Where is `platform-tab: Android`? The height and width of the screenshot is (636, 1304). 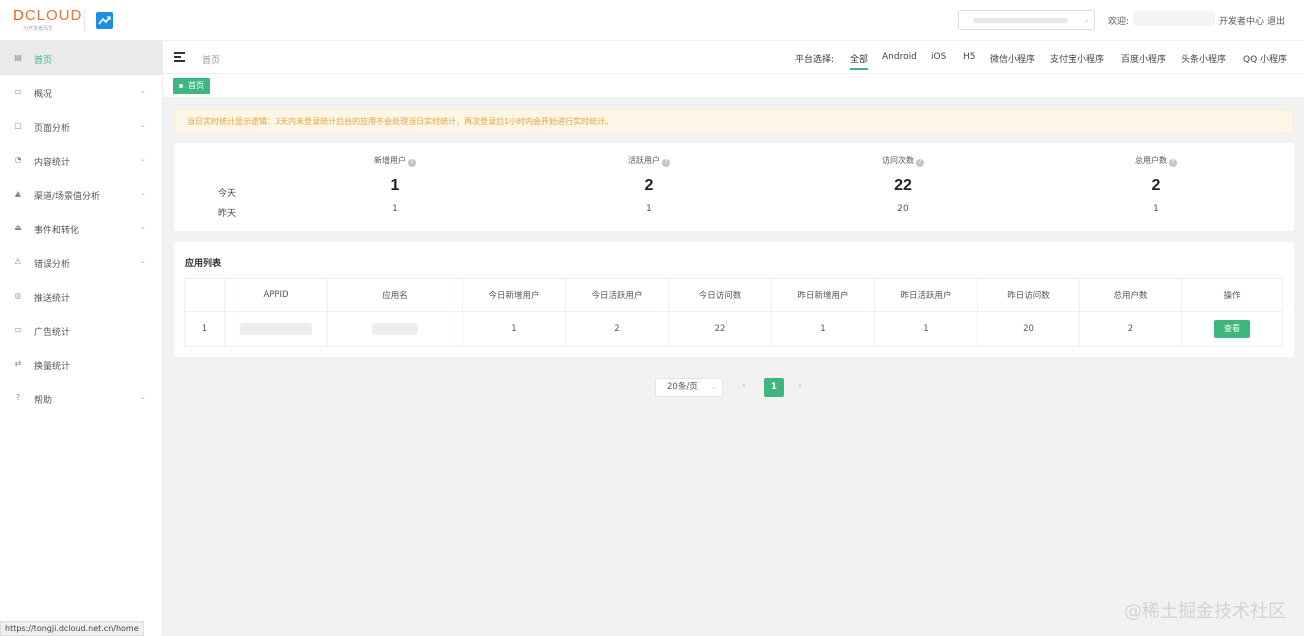
platform-tab: Android is located at coordinates (899, 57).